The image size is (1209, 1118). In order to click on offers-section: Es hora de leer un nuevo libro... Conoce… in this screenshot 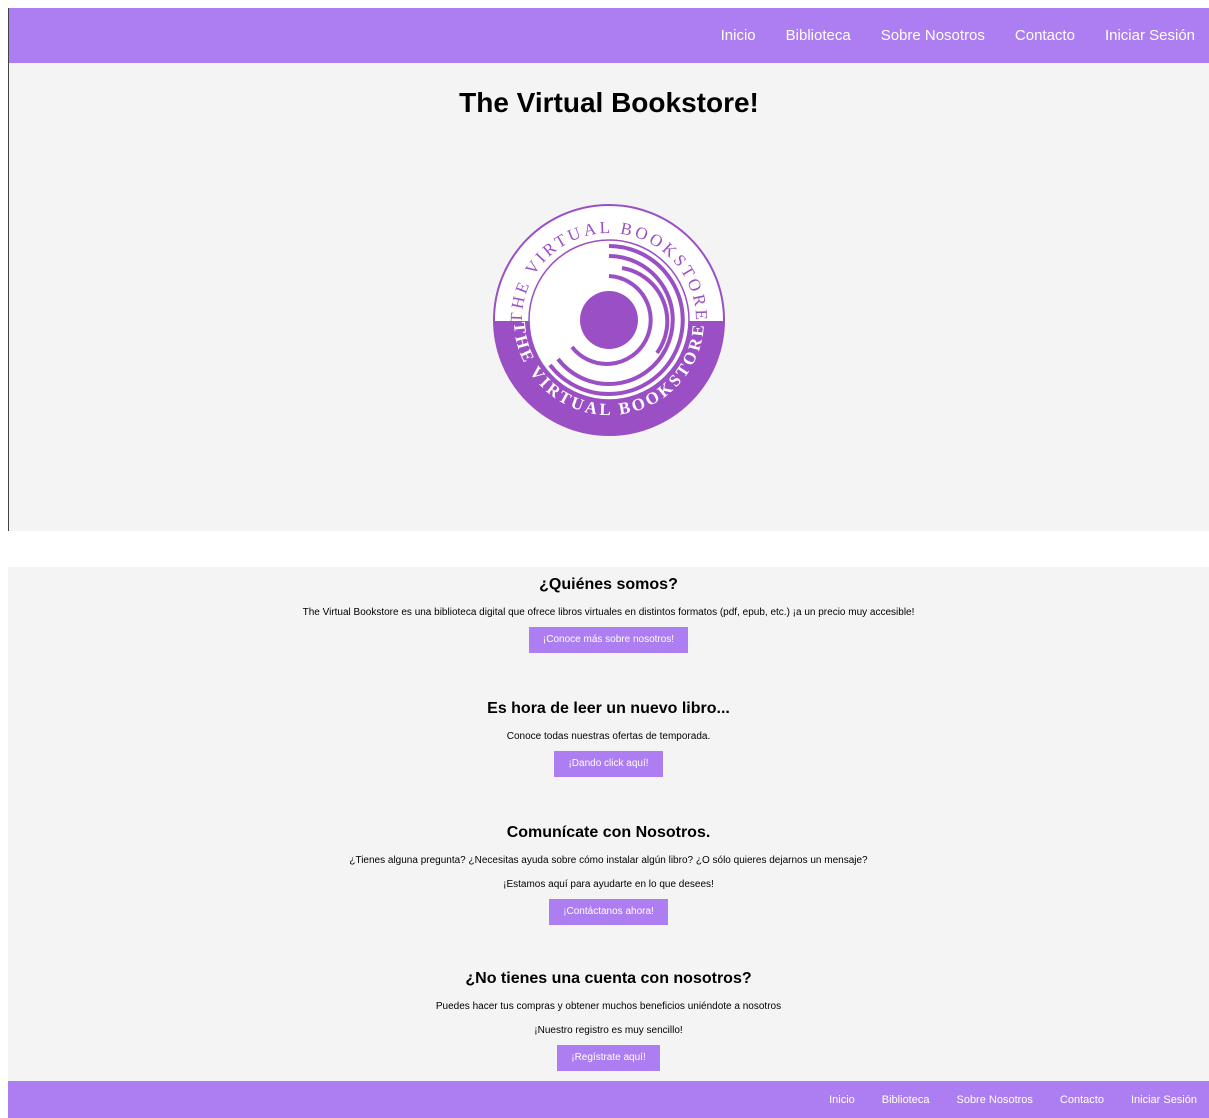, I will do `click(608, 738)`.